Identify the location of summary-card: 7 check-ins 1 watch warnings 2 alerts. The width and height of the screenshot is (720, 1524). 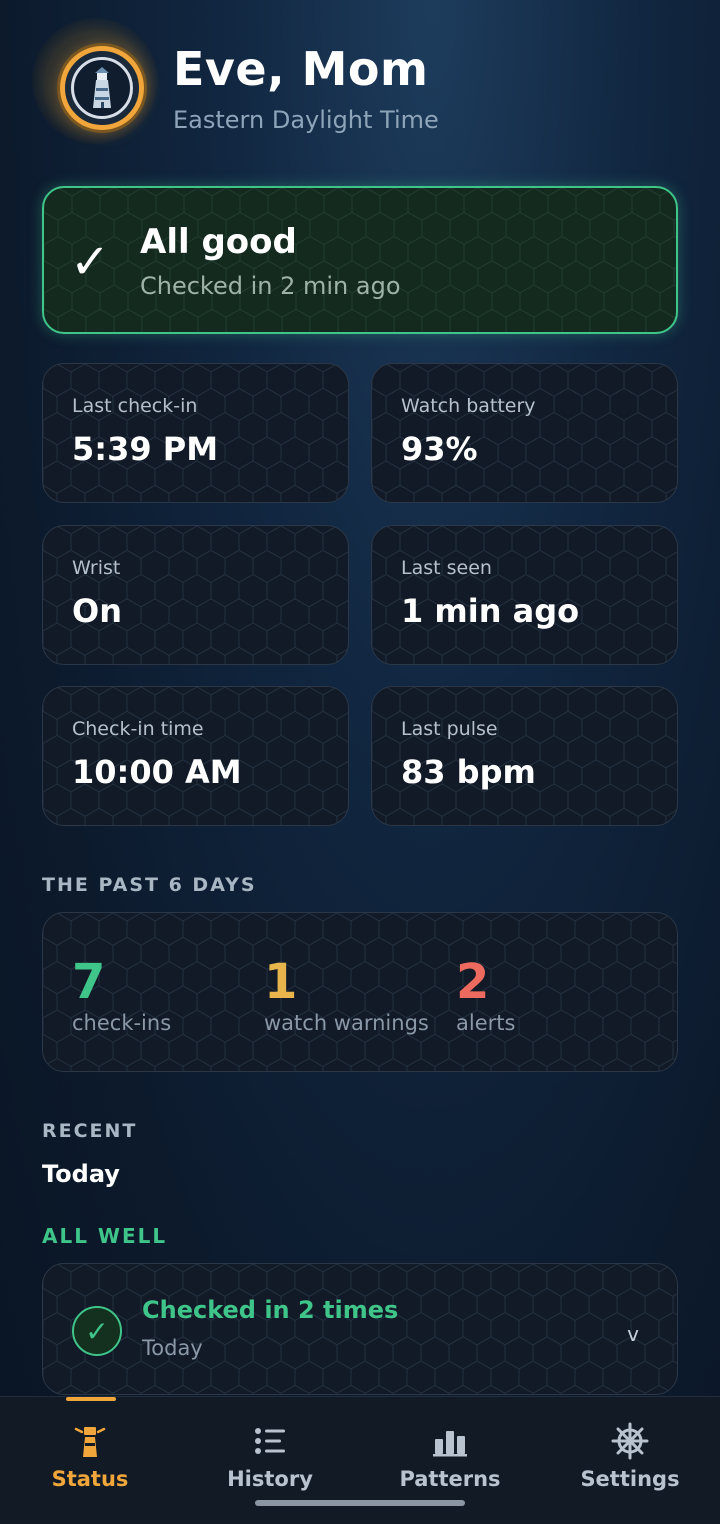
(360, 992).